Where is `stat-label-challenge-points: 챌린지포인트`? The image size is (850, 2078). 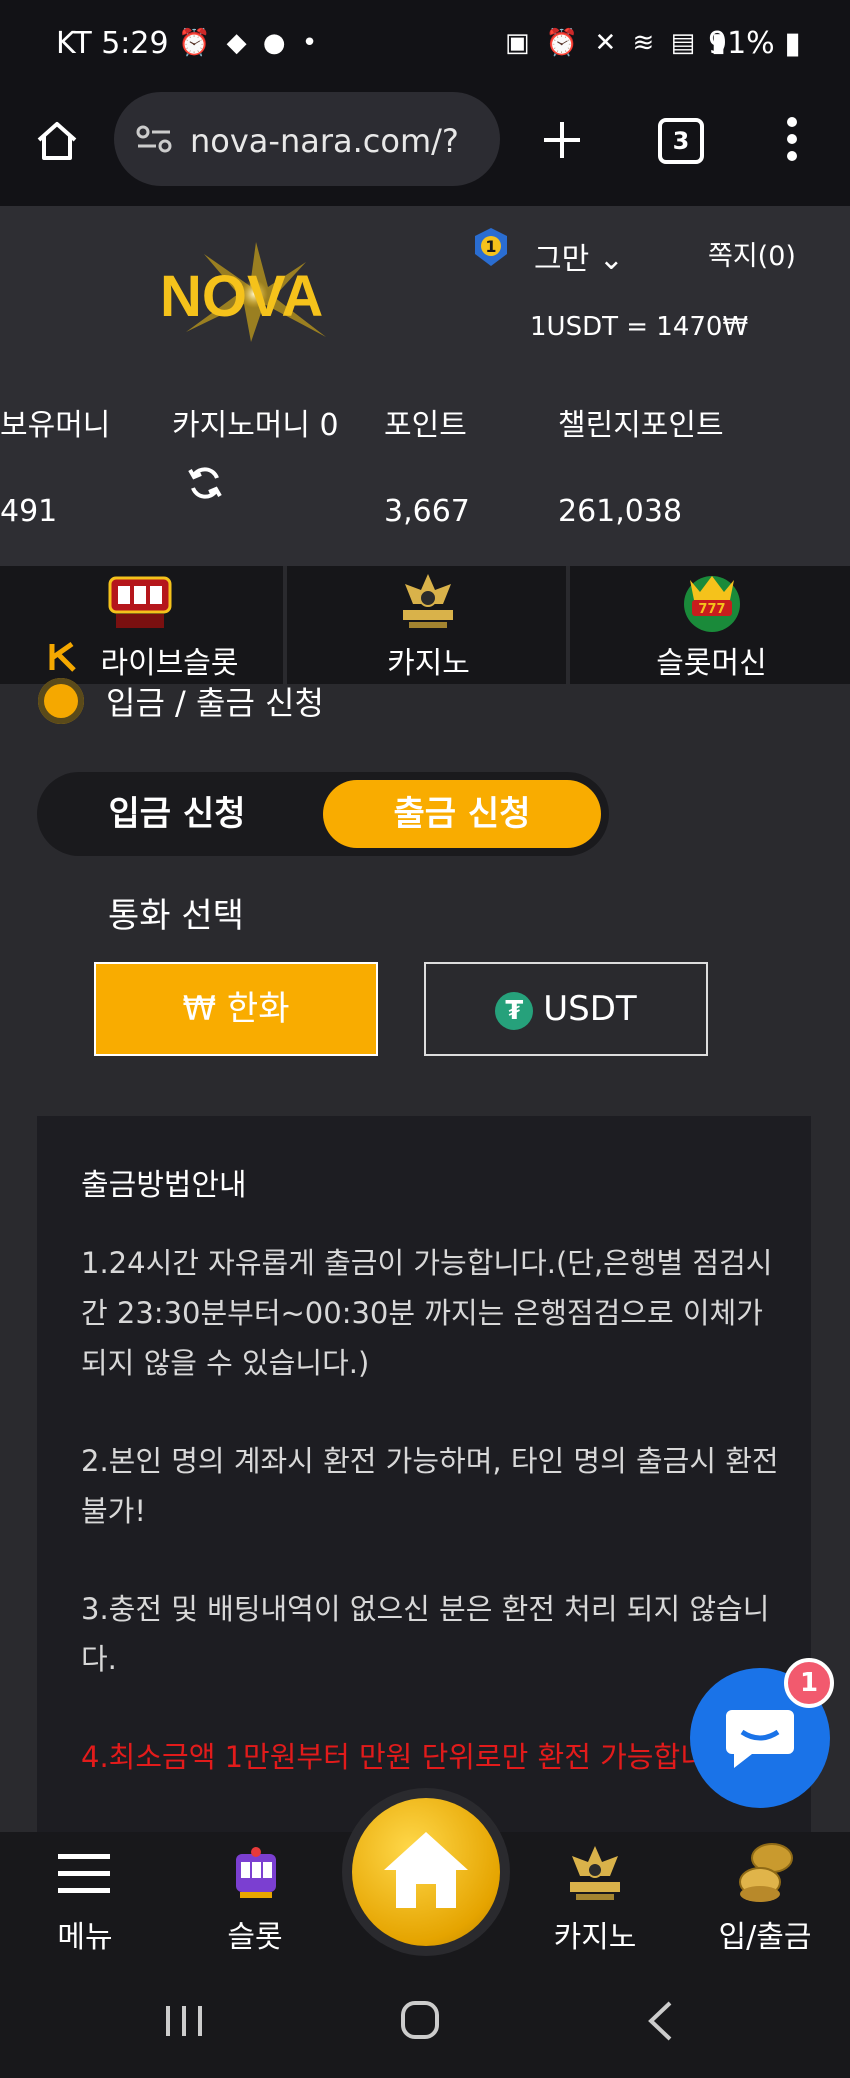 stat-label-challenge-points: 챌린지포인트 is located at coordinates (641, 425).